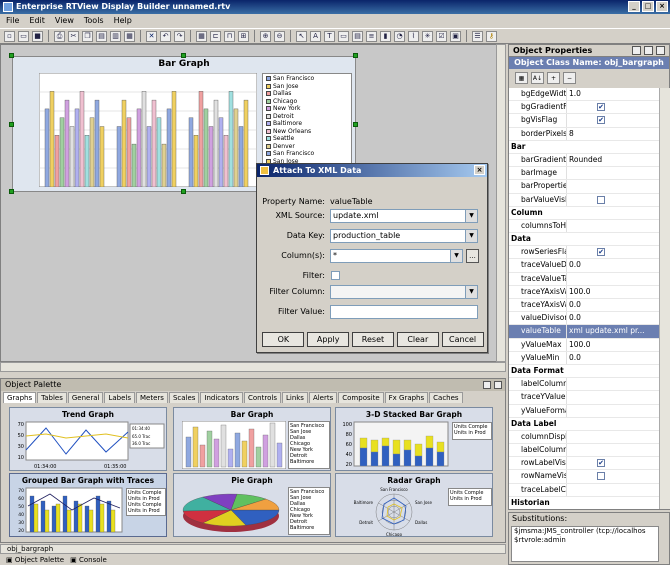 This screenshot has width=670, height=565. What do you see at coordinates (243, 36) in the screenshot?
I see `align-center-icon: ⊞` at bounding box center [243, 36].